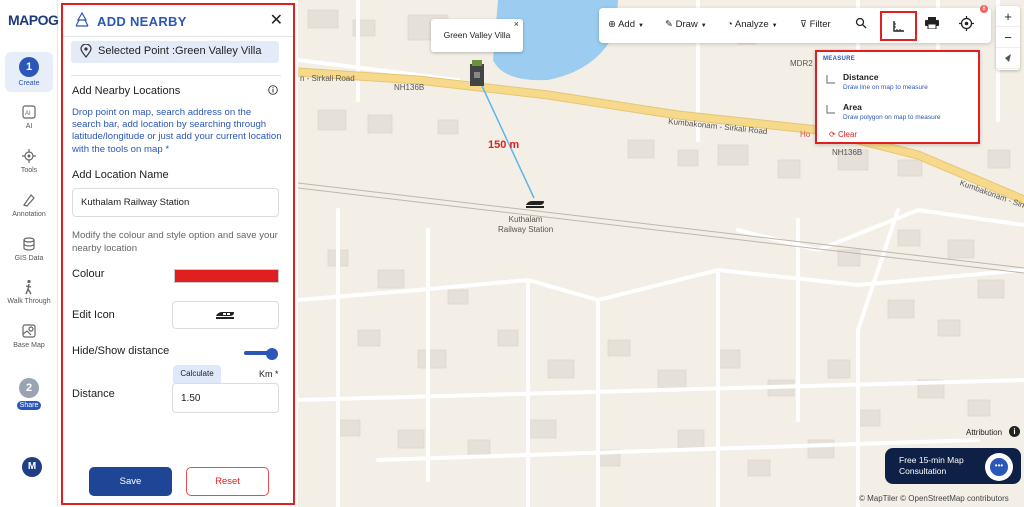 Image resolution: width=1024 pixels, height=507 pixels. What do you see at coordinates (526, 229) in the screenshot?
I see `station-label-line: Railway Station` at bounding box center [526, 229].